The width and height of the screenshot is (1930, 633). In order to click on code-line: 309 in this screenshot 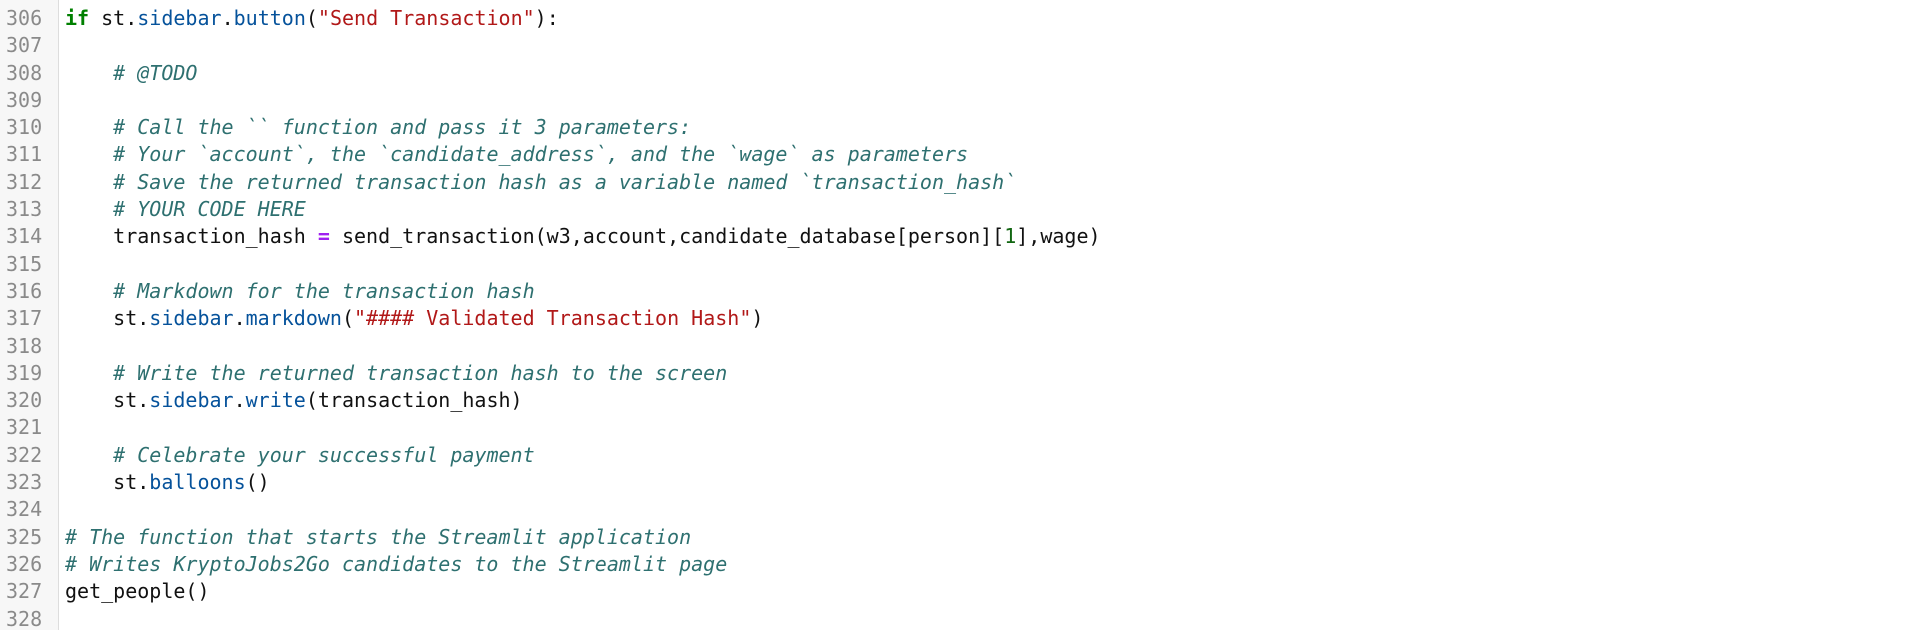, I will do `click(965, 100)`.